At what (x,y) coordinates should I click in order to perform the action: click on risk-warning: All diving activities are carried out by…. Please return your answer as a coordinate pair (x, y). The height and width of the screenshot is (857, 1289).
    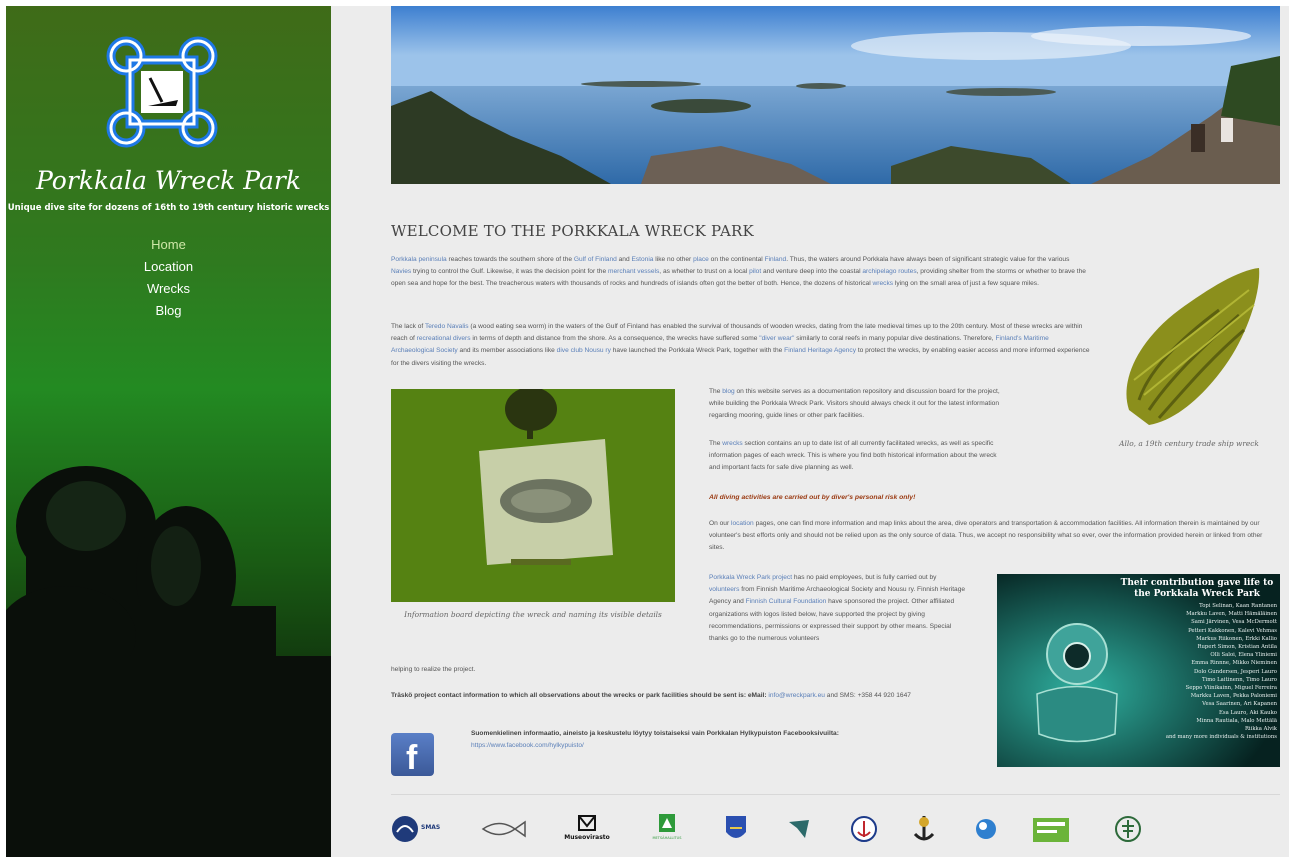
    Looking at the image, I should click on (812, 497).